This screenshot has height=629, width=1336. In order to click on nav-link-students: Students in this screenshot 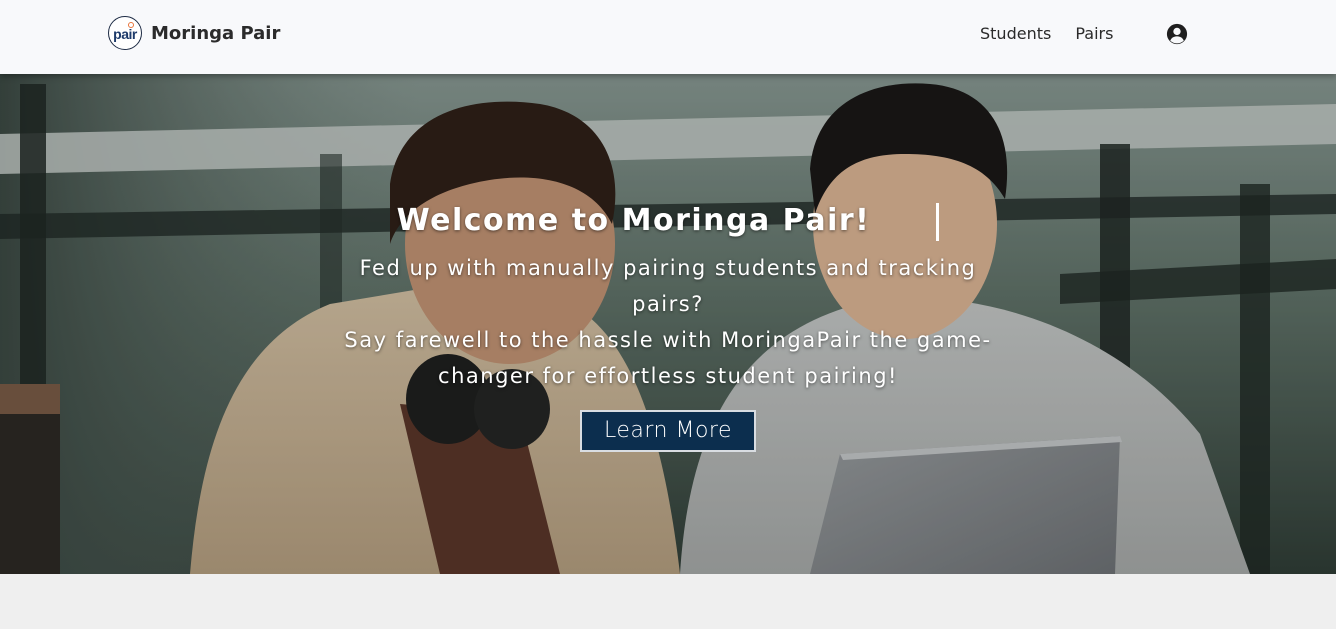, I will do `click(1015, 33)`.